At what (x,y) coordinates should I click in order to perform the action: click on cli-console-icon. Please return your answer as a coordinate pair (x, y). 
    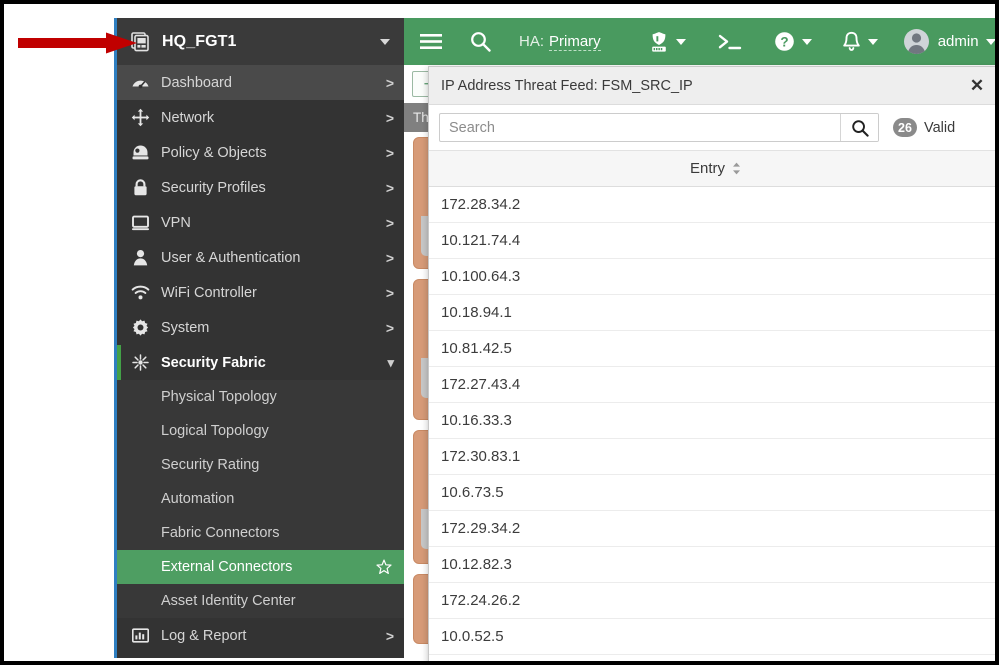
    Looking at the image, I should click on (730, 42).